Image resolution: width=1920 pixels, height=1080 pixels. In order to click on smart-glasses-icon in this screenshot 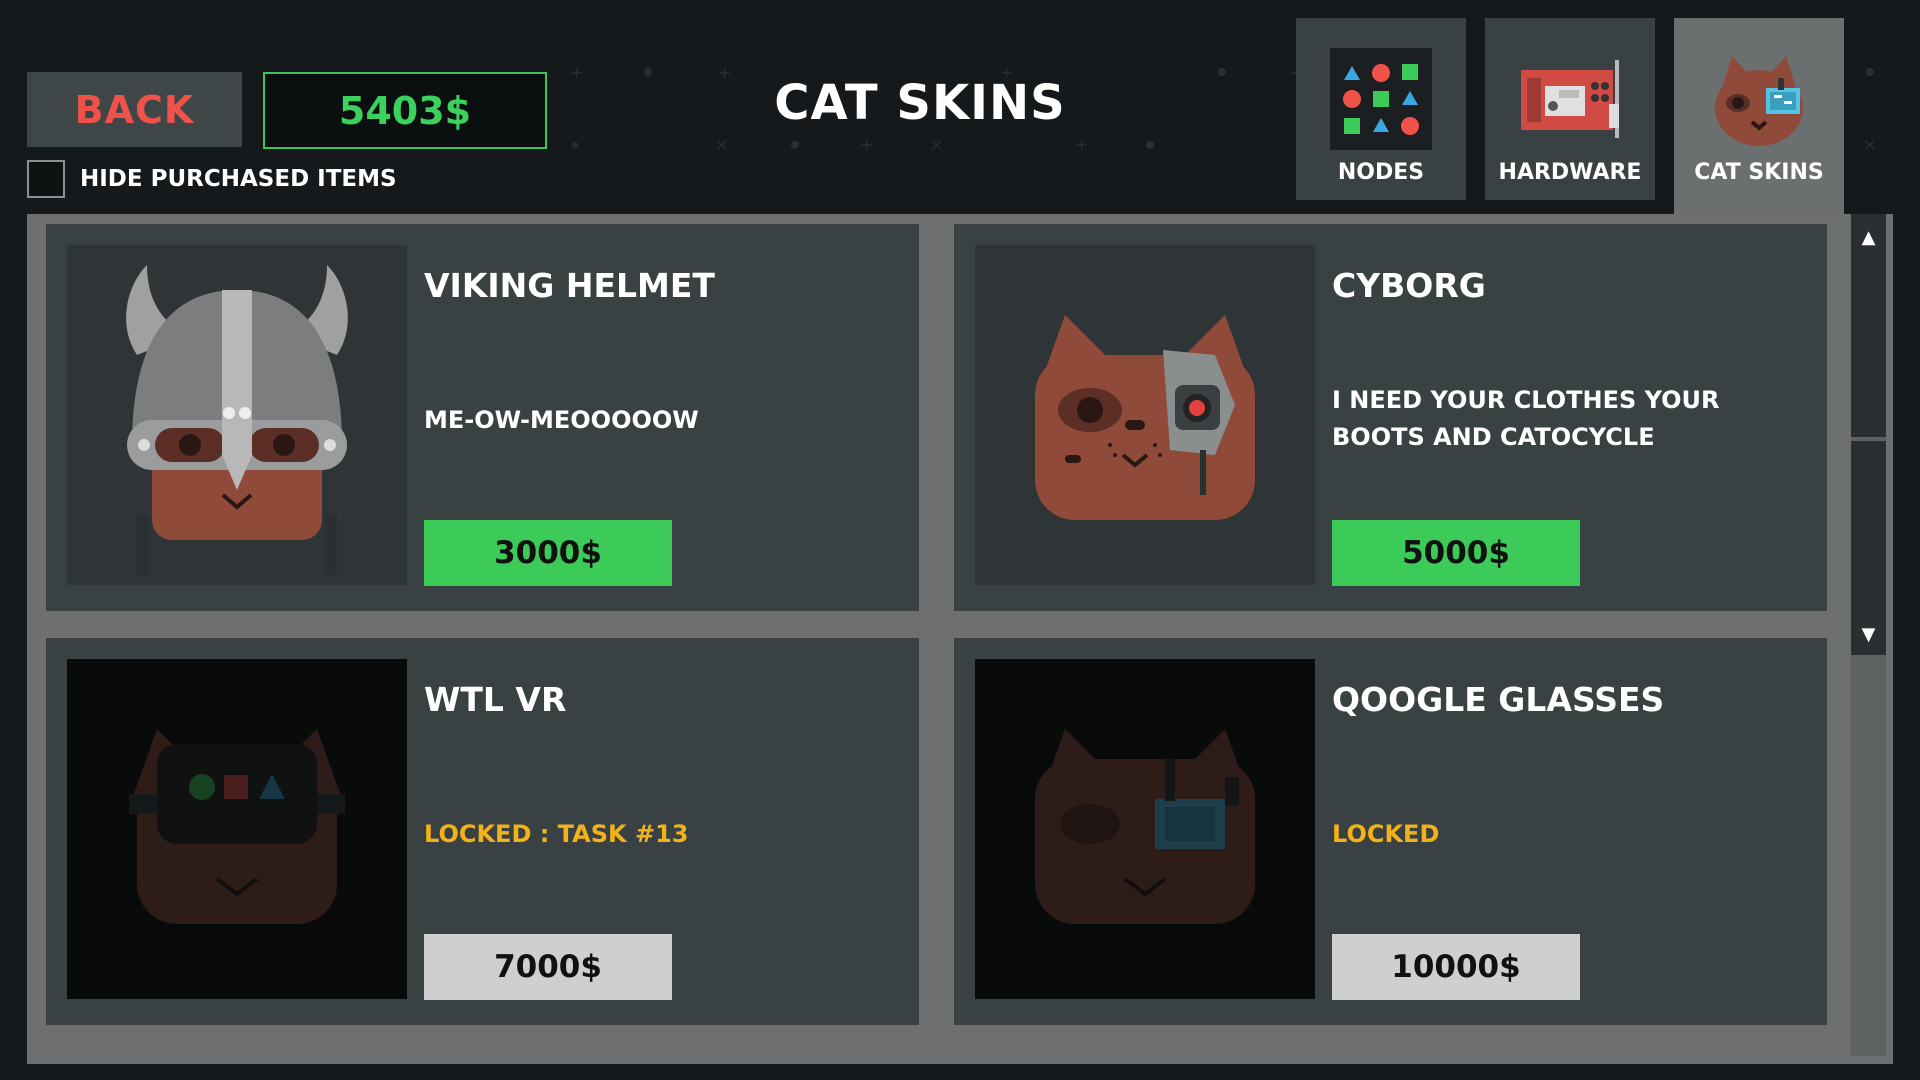, I will do `click(1145, 826)`.